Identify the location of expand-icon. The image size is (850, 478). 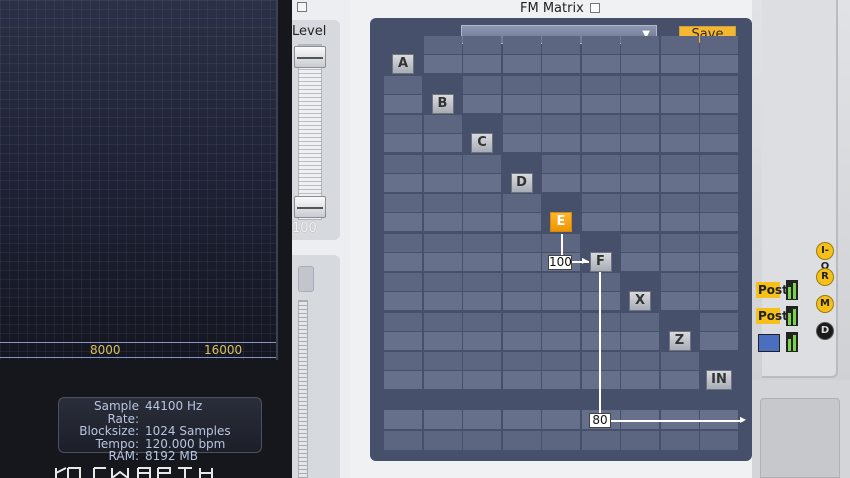
(302, 7).